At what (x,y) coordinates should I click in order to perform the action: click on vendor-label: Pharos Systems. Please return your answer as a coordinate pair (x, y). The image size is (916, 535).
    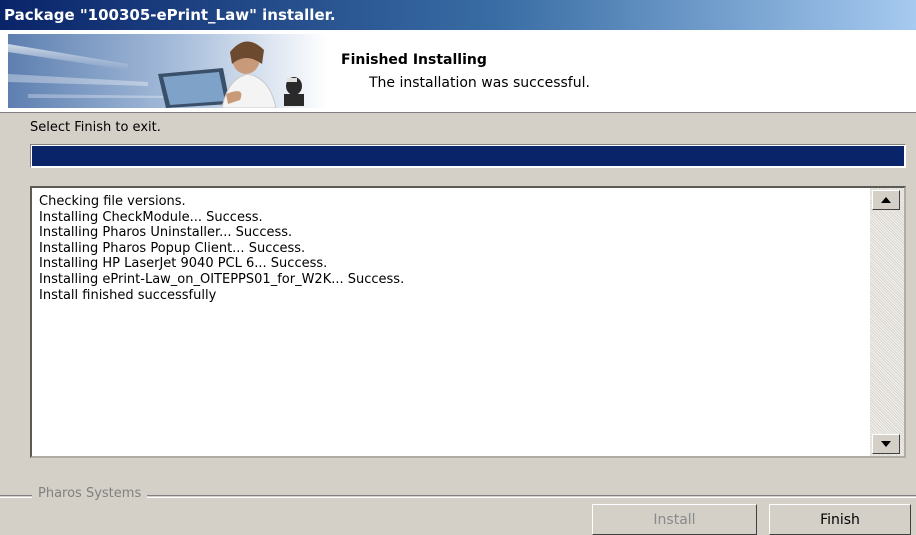
    Looking at the image, I should click on (90, 493).